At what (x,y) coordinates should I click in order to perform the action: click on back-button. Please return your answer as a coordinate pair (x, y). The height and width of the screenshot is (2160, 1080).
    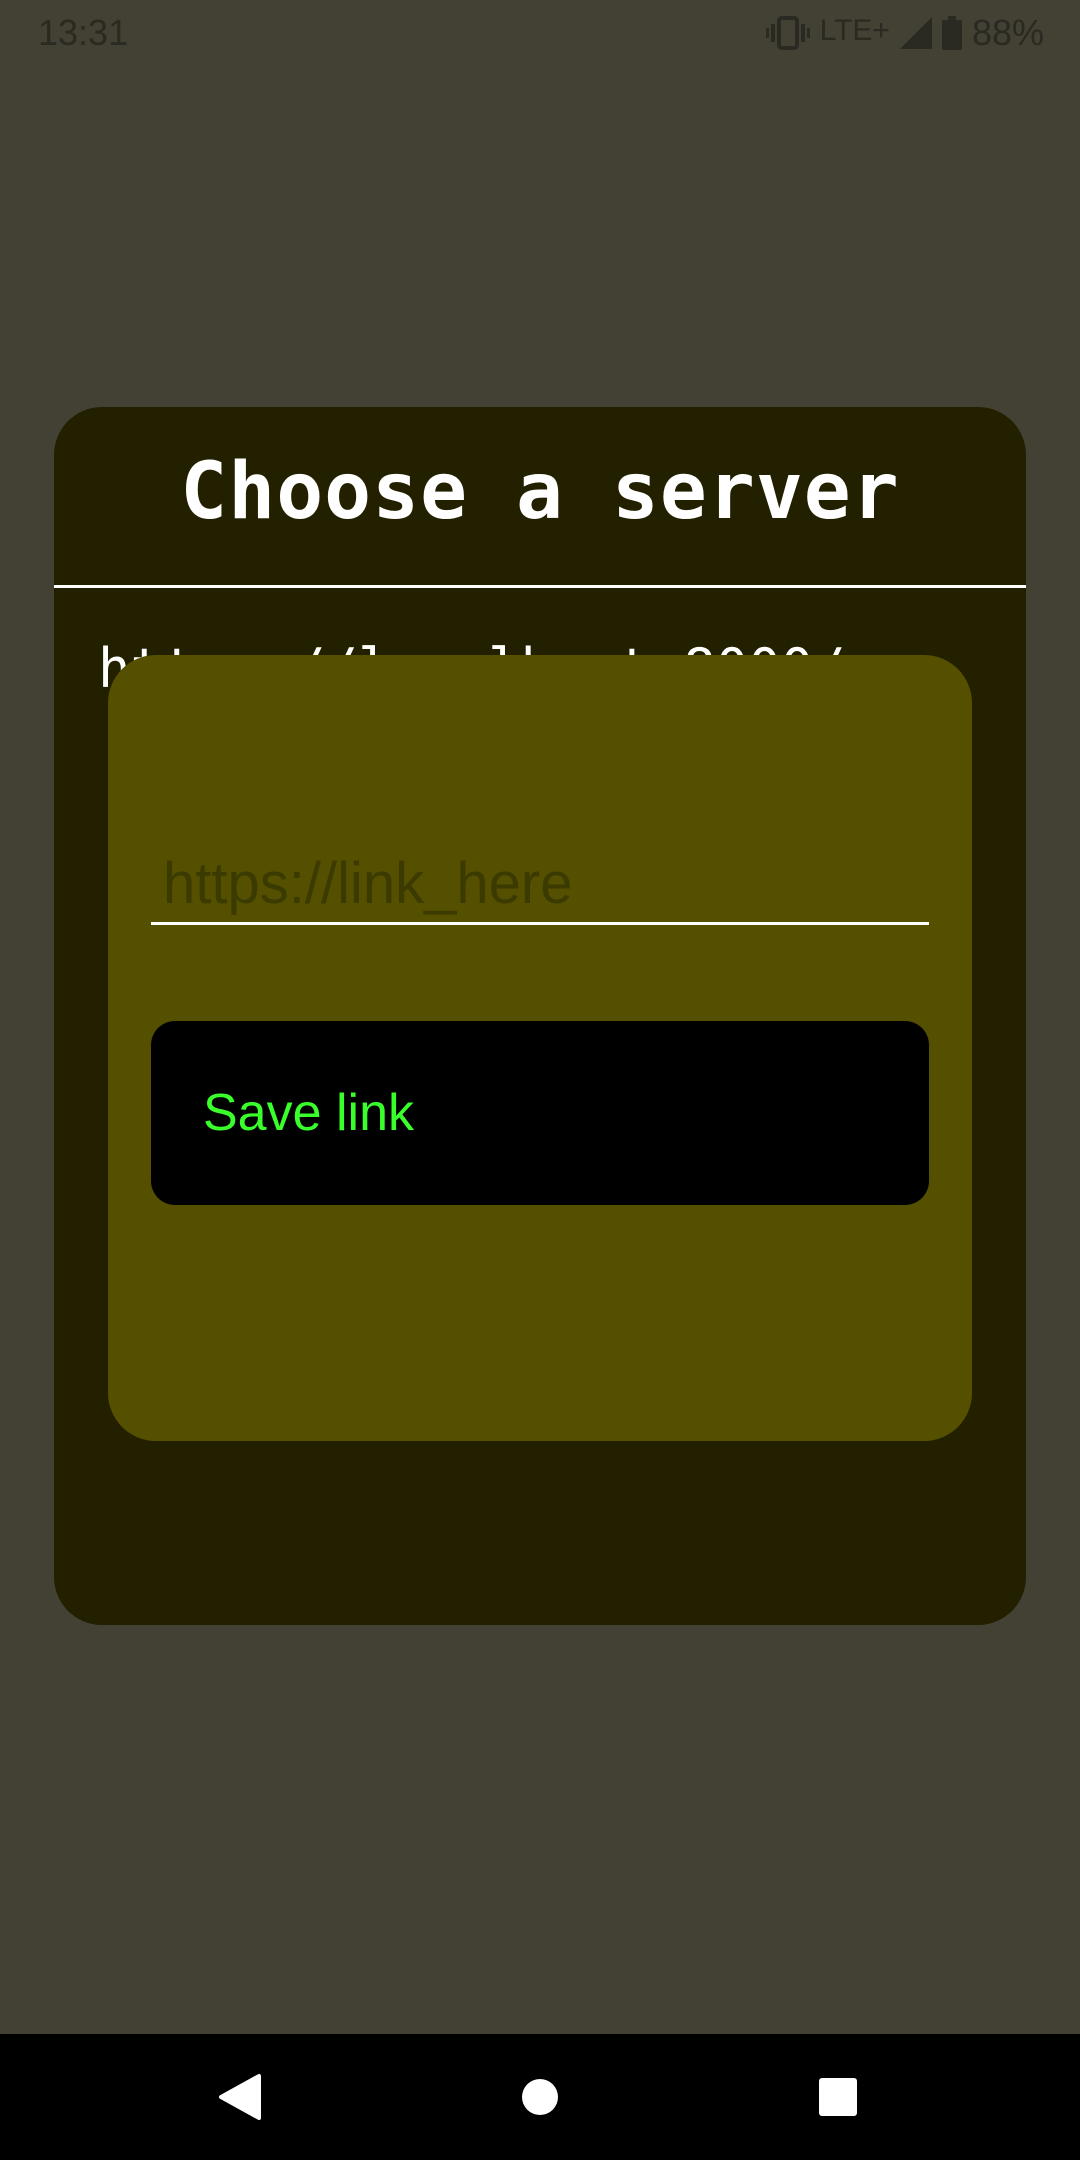
    Looking at the image, I should click on (240, 2097).